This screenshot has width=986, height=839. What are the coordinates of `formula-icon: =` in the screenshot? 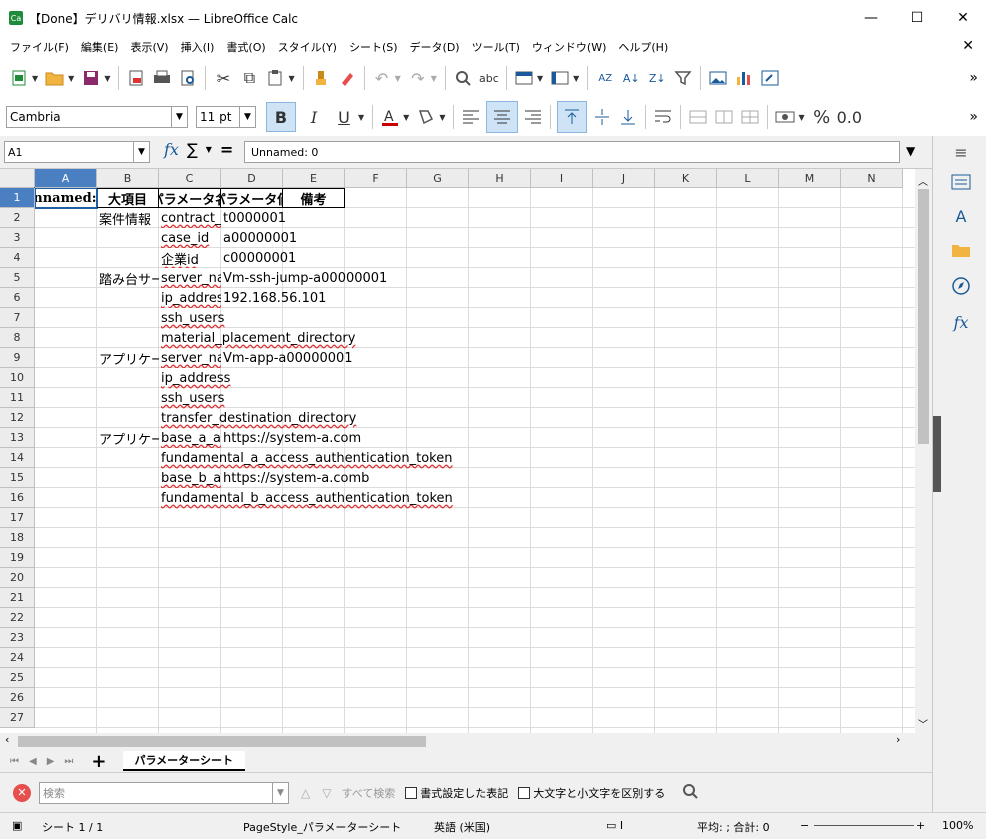 It's located at (226, 149).